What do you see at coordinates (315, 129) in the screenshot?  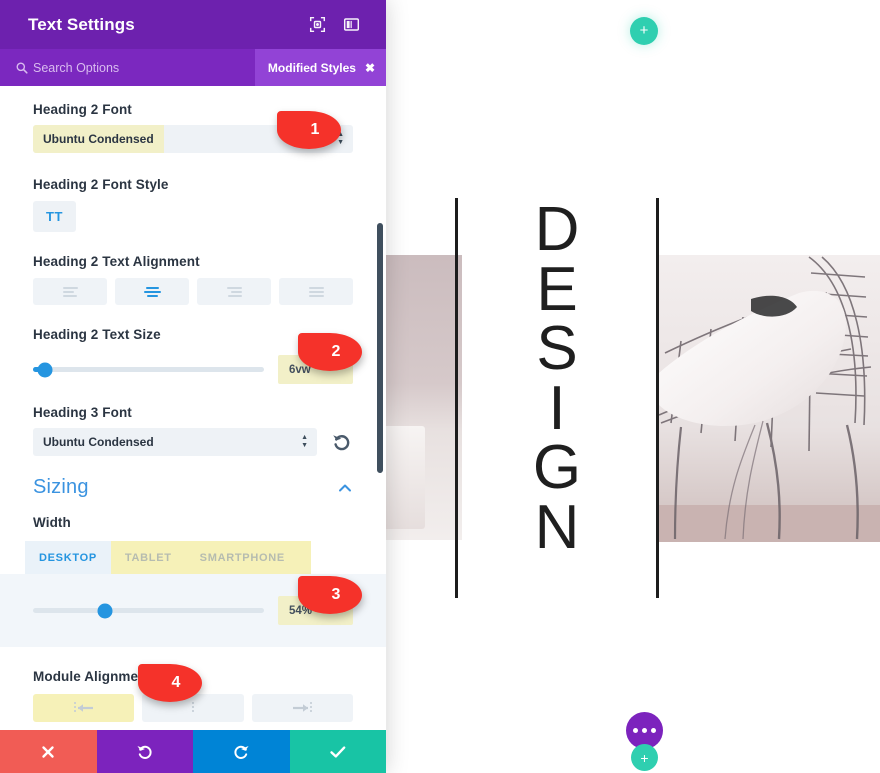 I see `callout-number: 1` at bounding box center [315, 129].